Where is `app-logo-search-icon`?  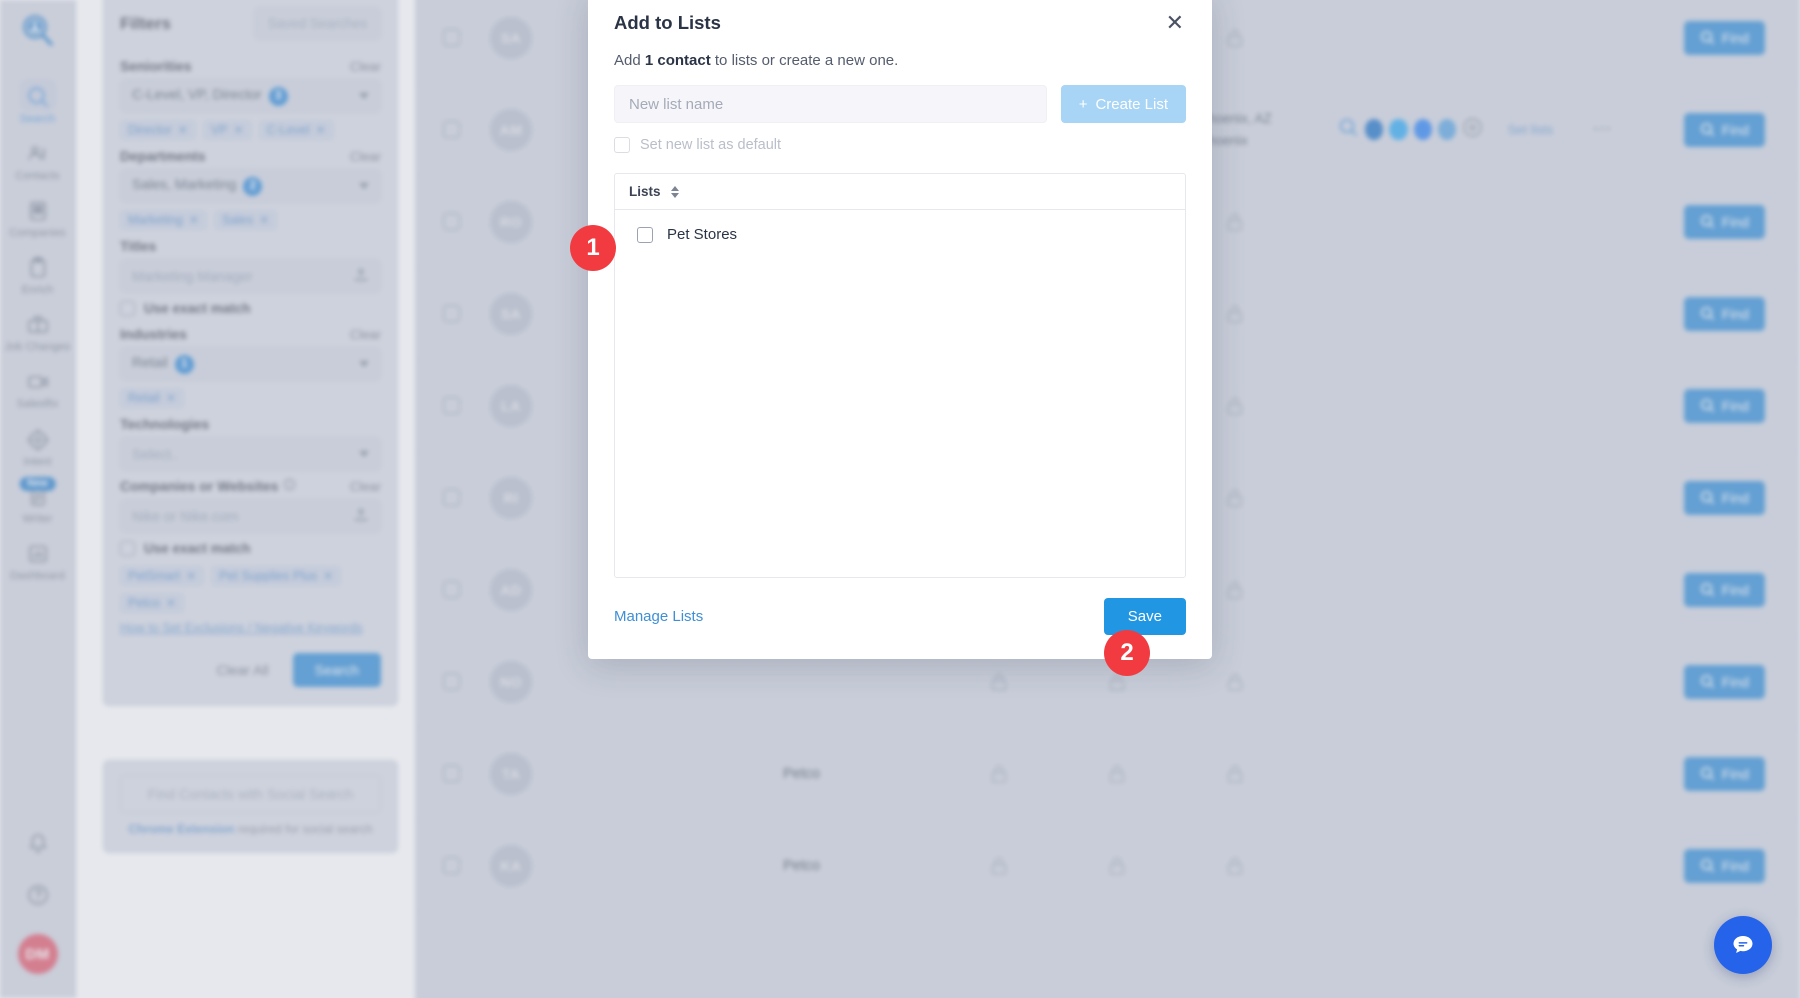
app-logo-search-icon is located at coordinates (38, 33).